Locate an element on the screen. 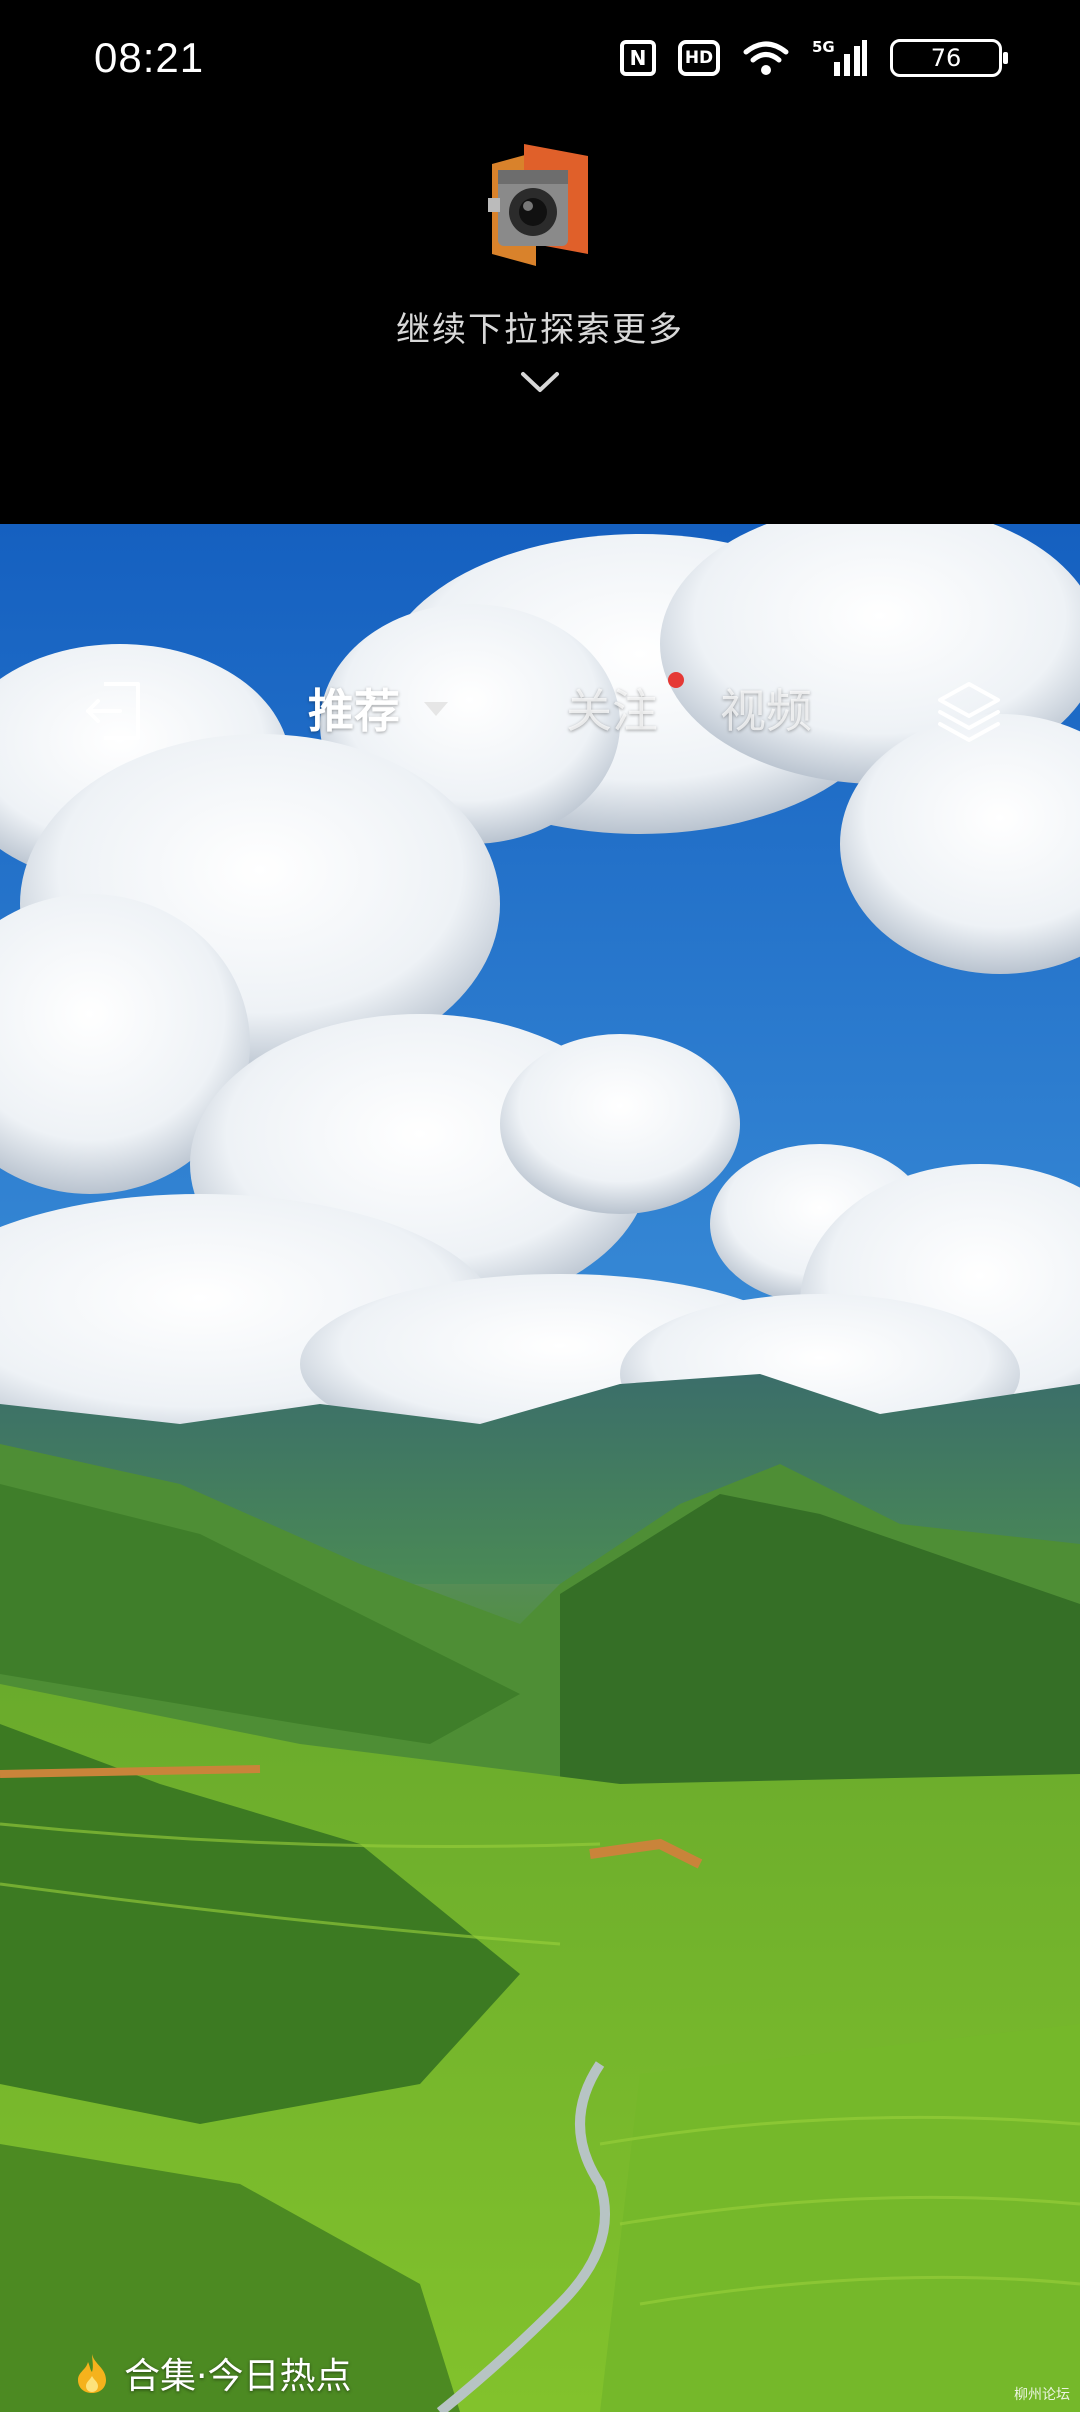 The height and width of the screenshot is (2412, 1080). signal-5g-icon: 5G is located at coordinates (840, 58).